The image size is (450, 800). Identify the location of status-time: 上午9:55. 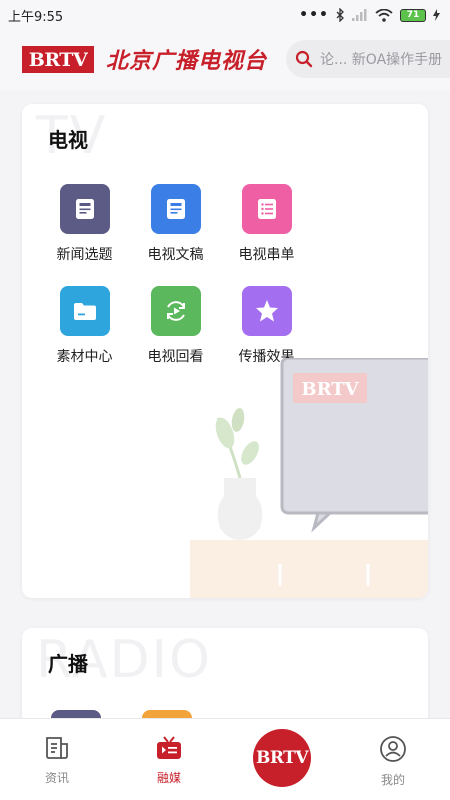
(36, 17).